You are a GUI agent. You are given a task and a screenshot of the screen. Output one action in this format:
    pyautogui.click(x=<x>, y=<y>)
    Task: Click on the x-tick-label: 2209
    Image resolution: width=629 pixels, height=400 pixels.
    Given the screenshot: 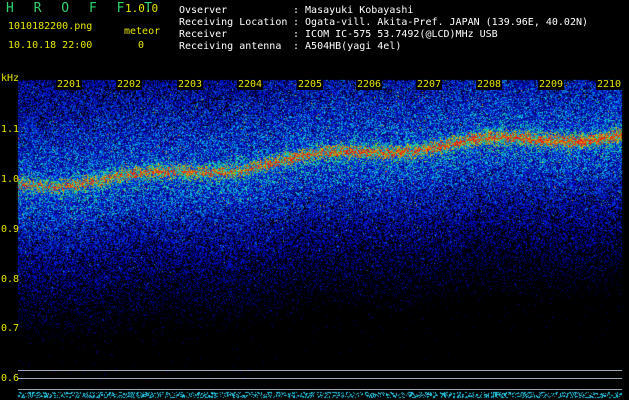 What is the action you would take?
    pyautogui.click(x=551, y=84)
    